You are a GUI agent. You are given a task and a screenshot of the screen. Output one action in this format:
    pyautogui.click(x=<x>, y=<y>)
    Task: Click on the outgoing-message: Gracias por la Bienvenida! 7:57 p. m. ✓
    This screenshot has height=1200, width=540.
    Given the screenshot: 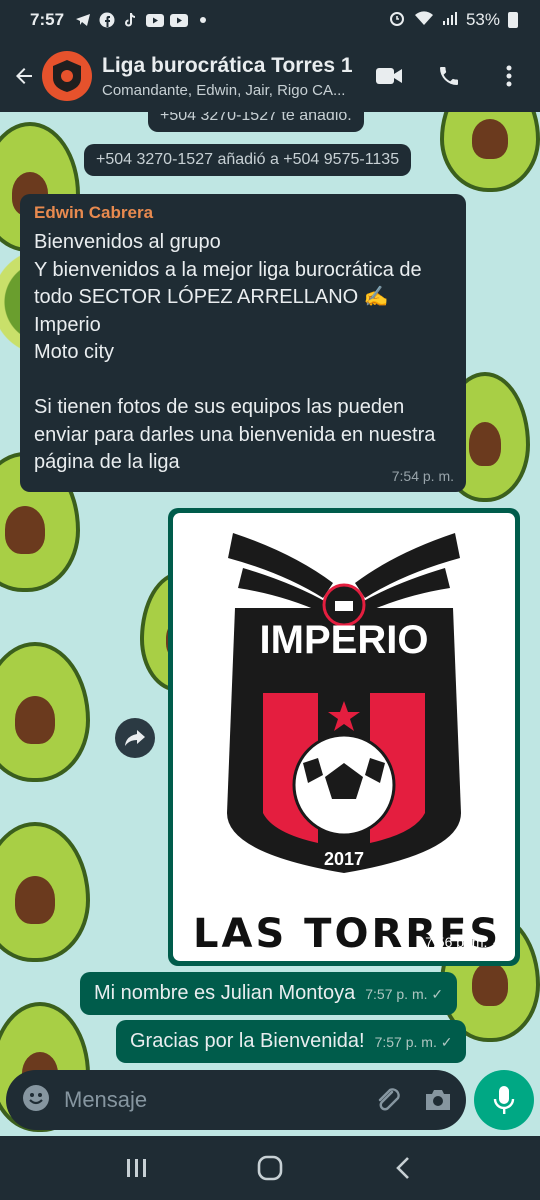 What is the action you would take?
    pyautogui.click(x=291, y=1041)
    